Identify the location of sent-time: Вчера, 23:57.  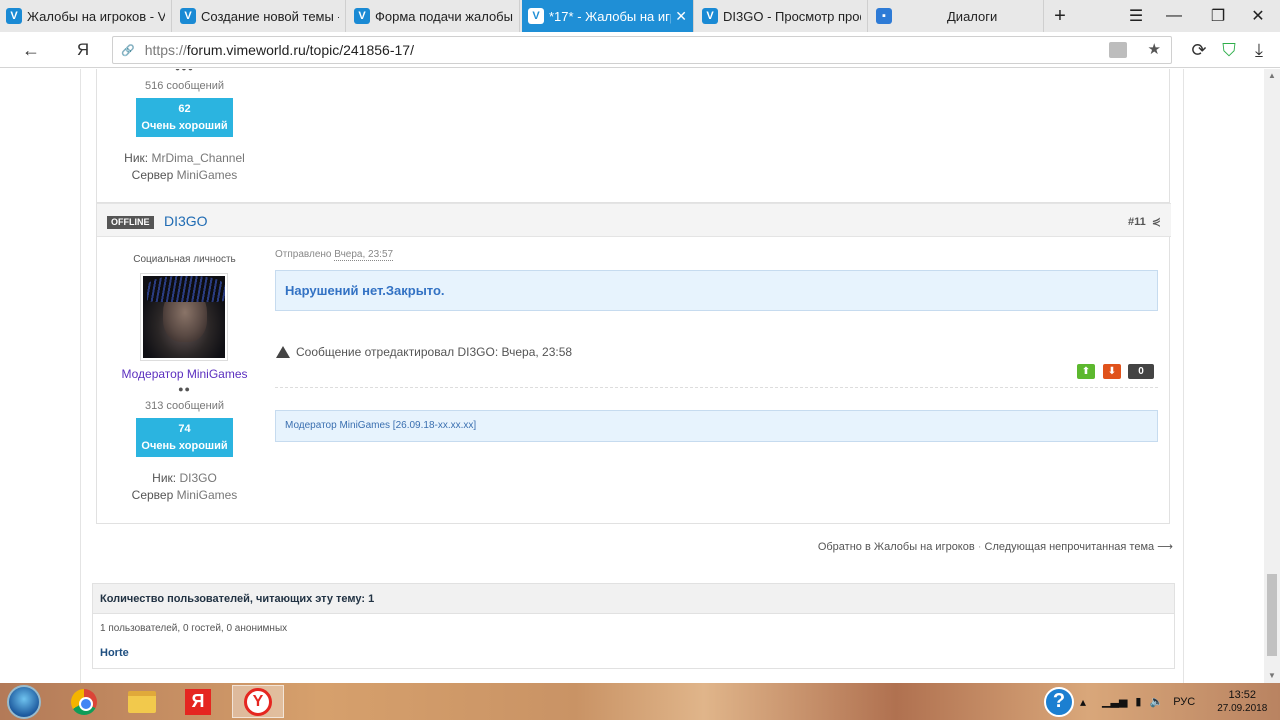
(364, 255).